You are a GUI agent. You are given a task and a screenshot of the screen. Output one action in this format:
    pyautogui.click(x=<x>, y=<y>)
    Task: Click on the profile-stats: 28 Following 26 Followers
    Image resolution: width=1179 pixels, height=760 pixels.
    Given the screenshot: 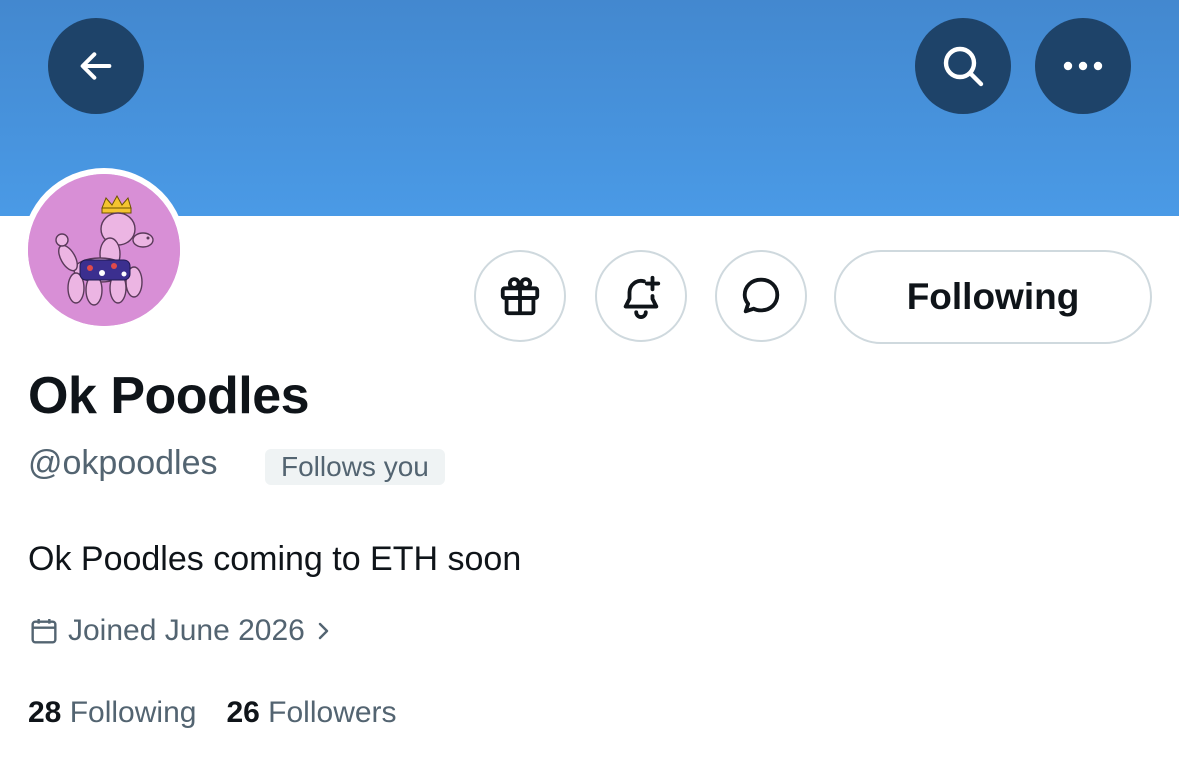 What is the action you would take?
    pyautogui.click(x=227, y=713)
    